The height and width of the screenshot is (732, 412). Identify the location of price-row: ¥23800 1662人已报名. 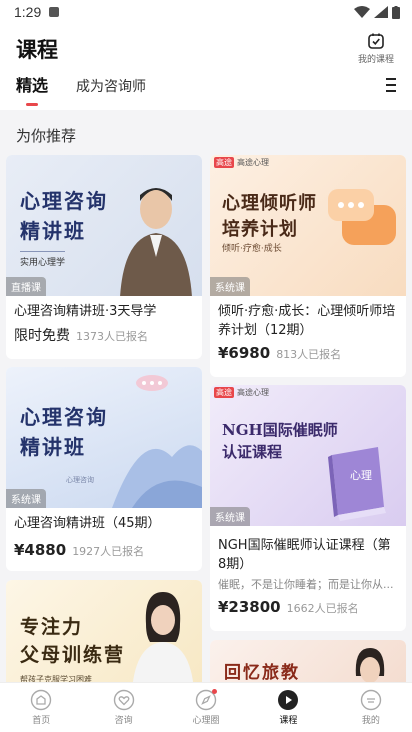
(308, 604).